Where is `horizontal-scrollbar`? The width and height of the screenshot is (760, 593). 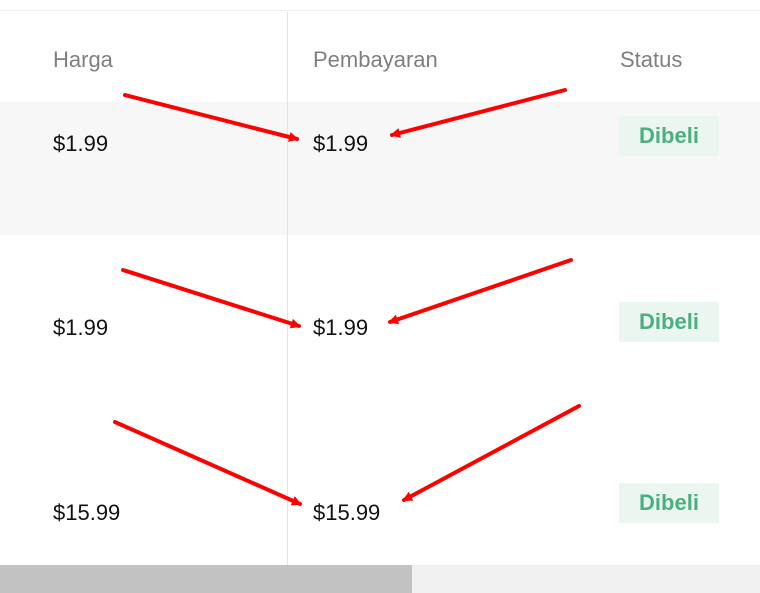 horizontal-scrollbar is located at coordinates (380, 579).